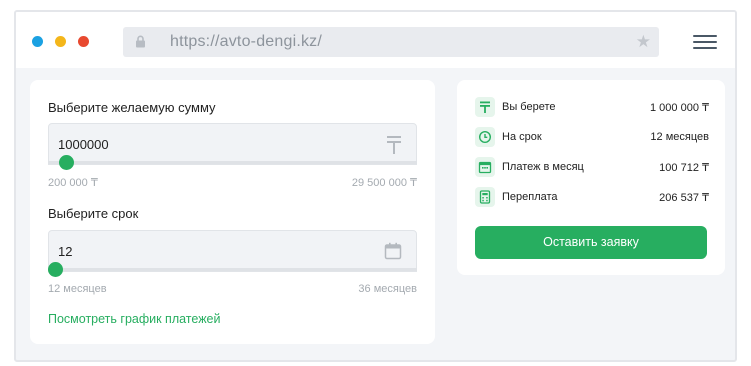 This screenshot has width=751, height=366. What do you see at coordinates (37, 41) in the screenshot?
I see `window-dot-blue` at bounding box center [37, 41].